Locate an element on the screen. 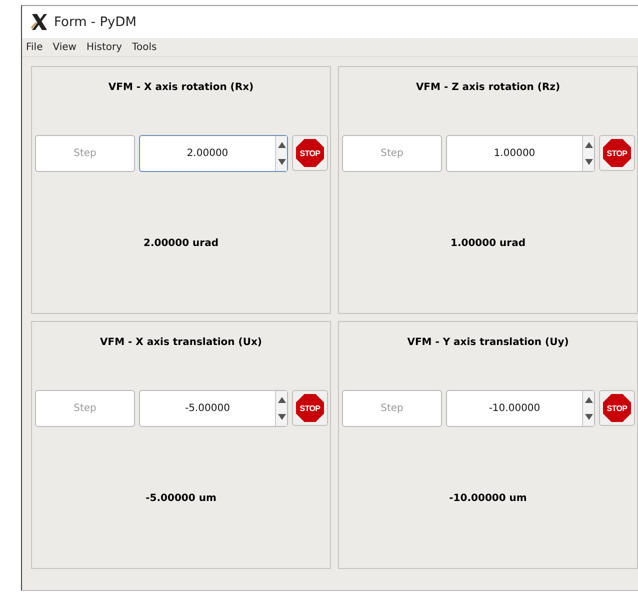 The image size is (638, 599). panel-title: VFM - Y axis translation (Uy) is located at coordinates (488, 343).